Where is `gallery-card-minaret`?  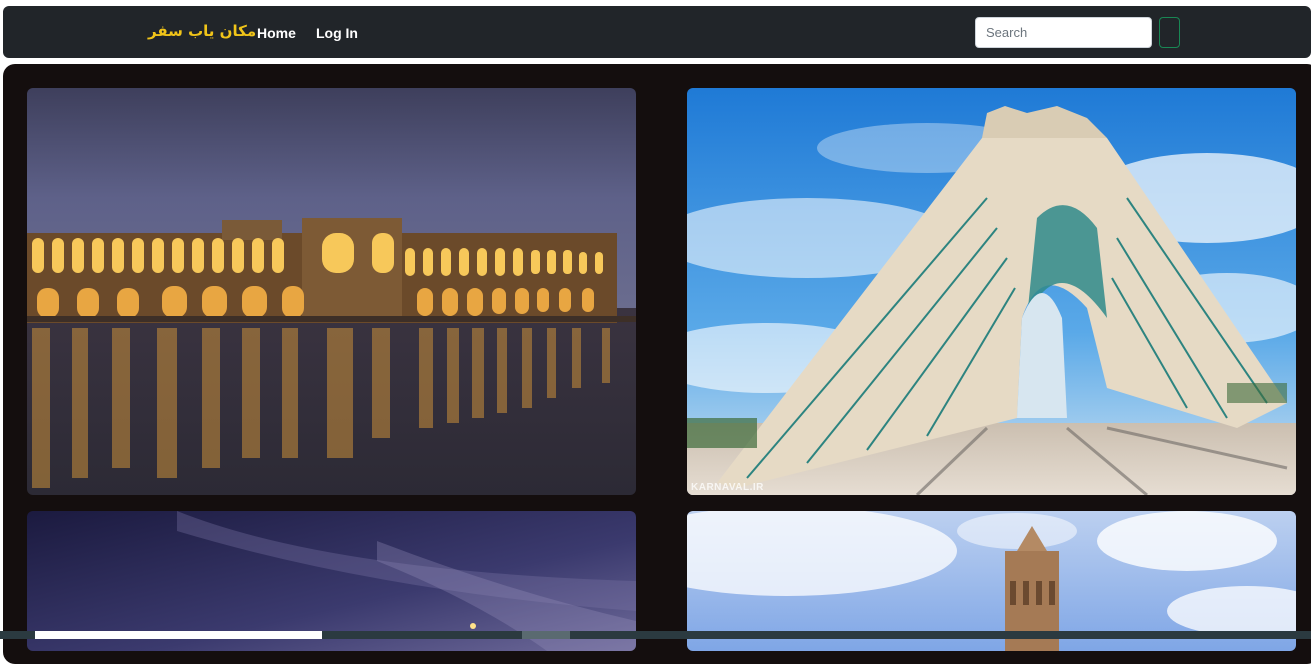 gallery-card-minaret is located at coordinates (991, 581).